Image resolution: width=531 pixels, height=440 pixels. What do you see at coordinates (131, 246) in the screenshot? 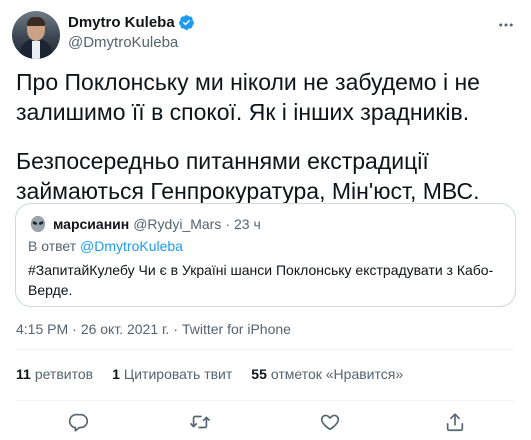
I see `reply-mention-link: @DmytroKuleba` at bounding box center [131, 246].